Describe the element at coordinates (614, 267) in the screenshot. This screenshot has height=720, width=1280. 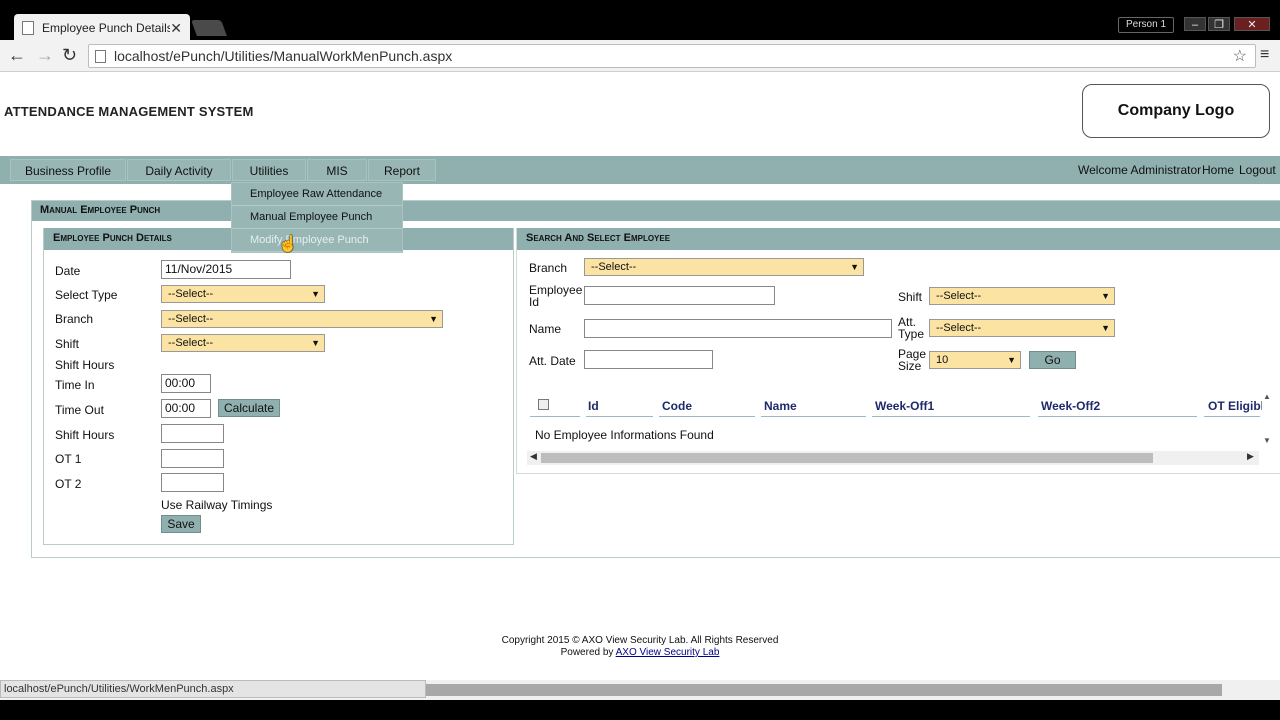
I see `search-branch-value: --Select--` at that location.